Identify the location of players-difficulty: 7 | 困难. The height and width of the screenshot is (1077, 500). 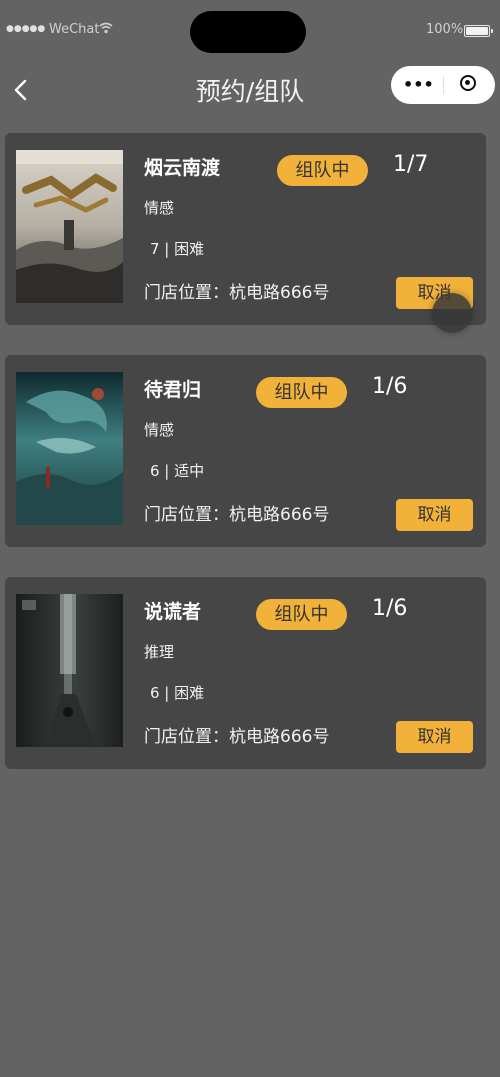
(177, 249).